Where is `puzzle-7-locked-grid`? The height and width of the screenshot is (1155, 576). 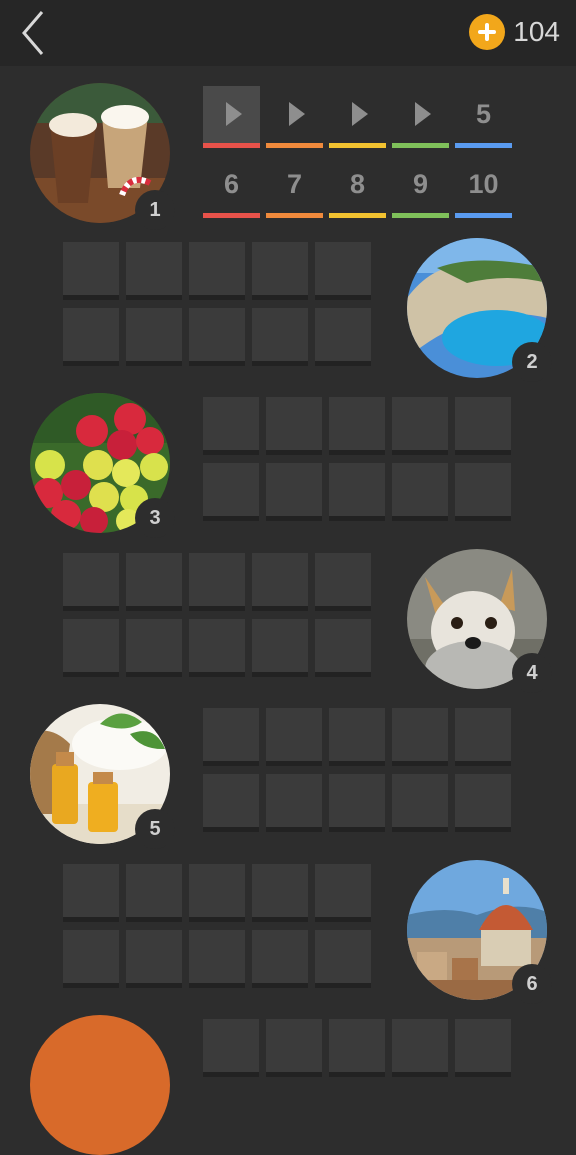 puzzle-7-locked-grid is located at coordinates (357, 1048).